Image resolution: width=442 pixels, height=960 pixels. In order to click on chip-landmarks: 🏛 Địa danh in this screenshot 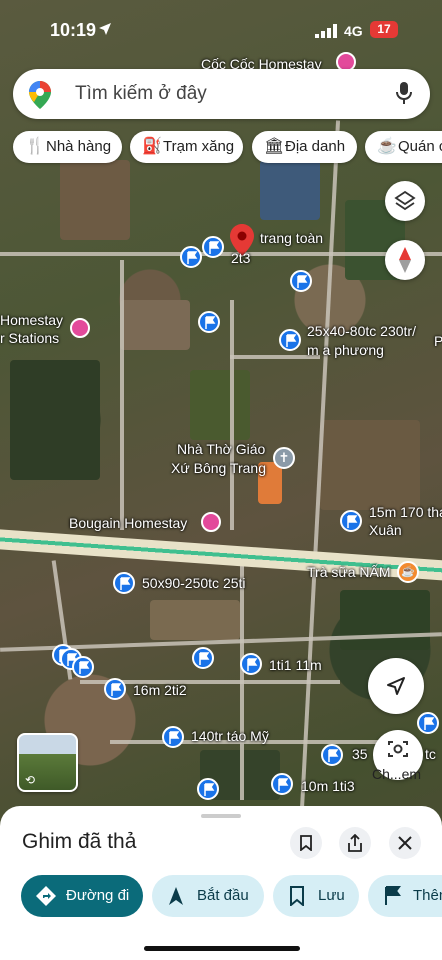, I will do `click(304, 147)`.